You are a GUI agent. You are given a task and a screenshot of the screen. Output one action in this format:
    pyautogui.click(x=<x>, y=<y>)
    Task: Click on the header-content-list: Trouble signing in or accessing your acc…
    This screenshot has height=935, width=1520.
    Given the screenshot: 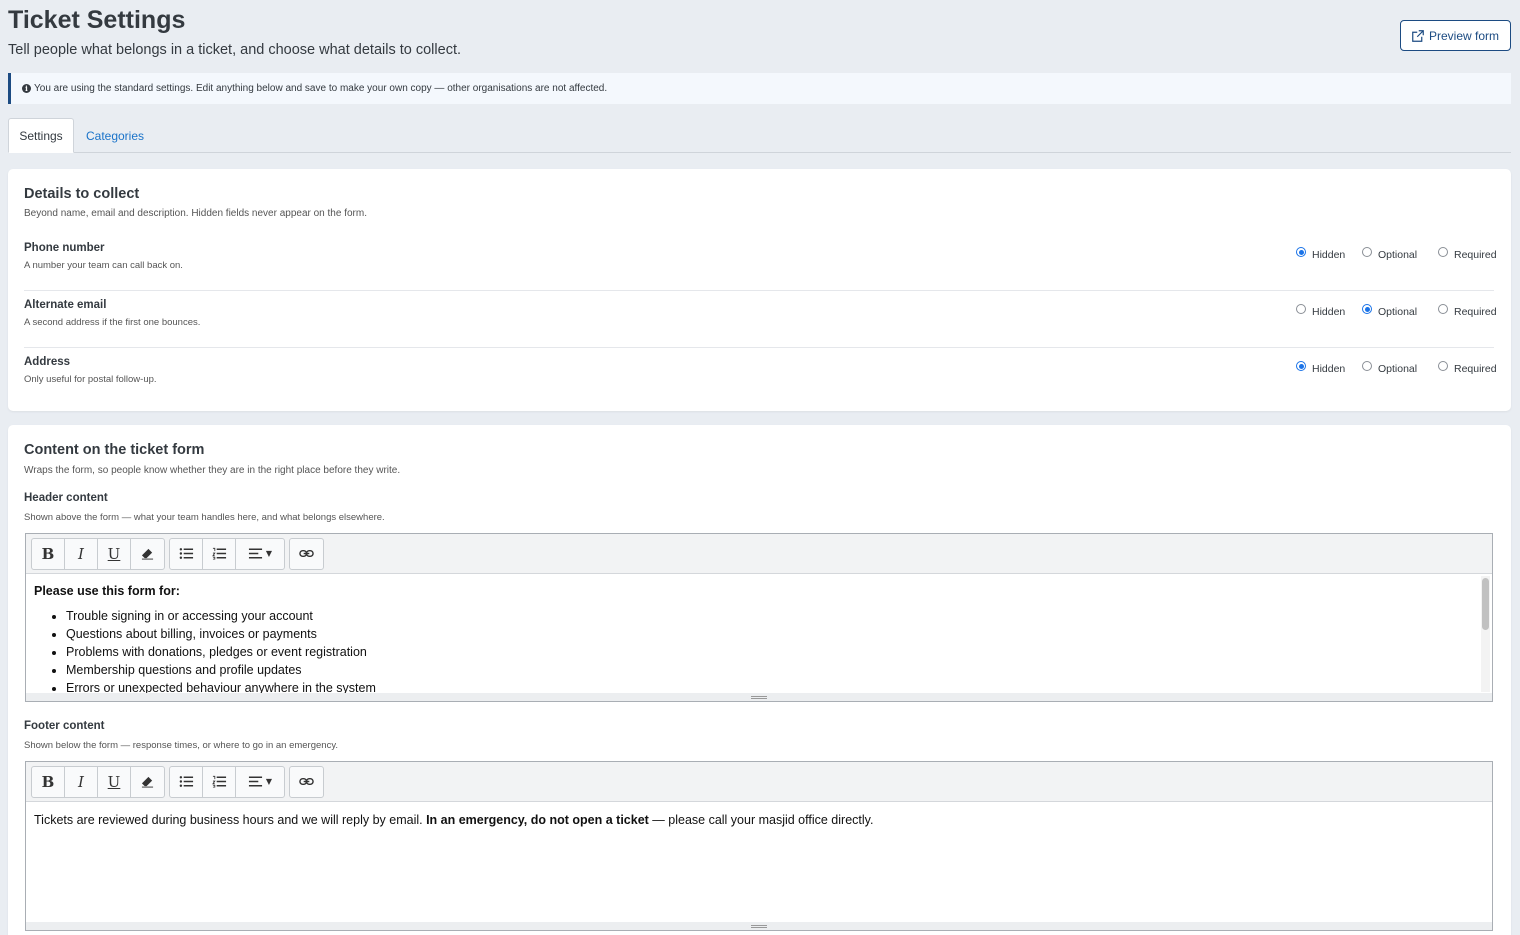 What is the action you would take?
    pyautogui.click(x=759, y=652)
    